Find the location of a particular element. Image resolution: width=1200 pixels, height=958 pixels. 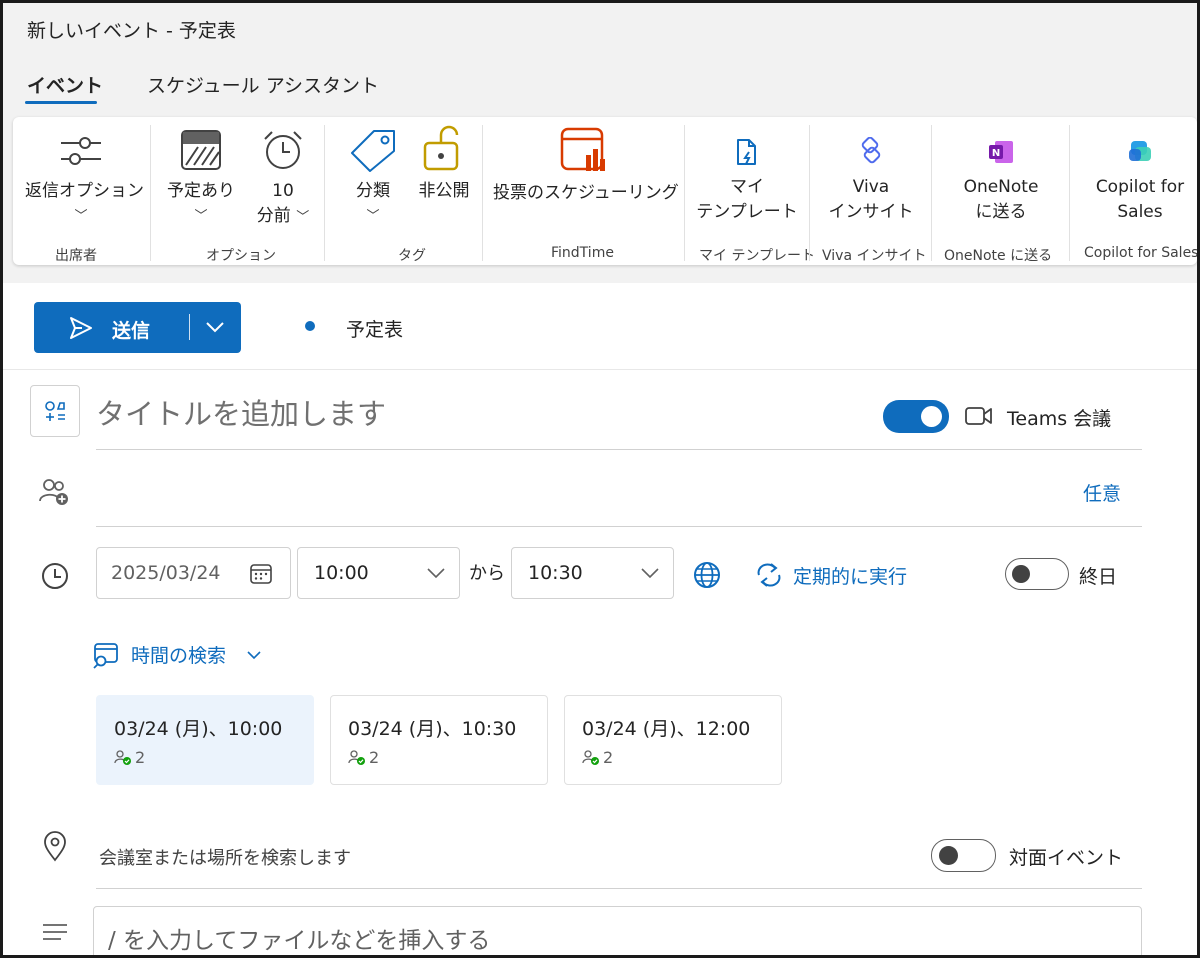

all-day-toggle is located at coordinates (1037, 574).